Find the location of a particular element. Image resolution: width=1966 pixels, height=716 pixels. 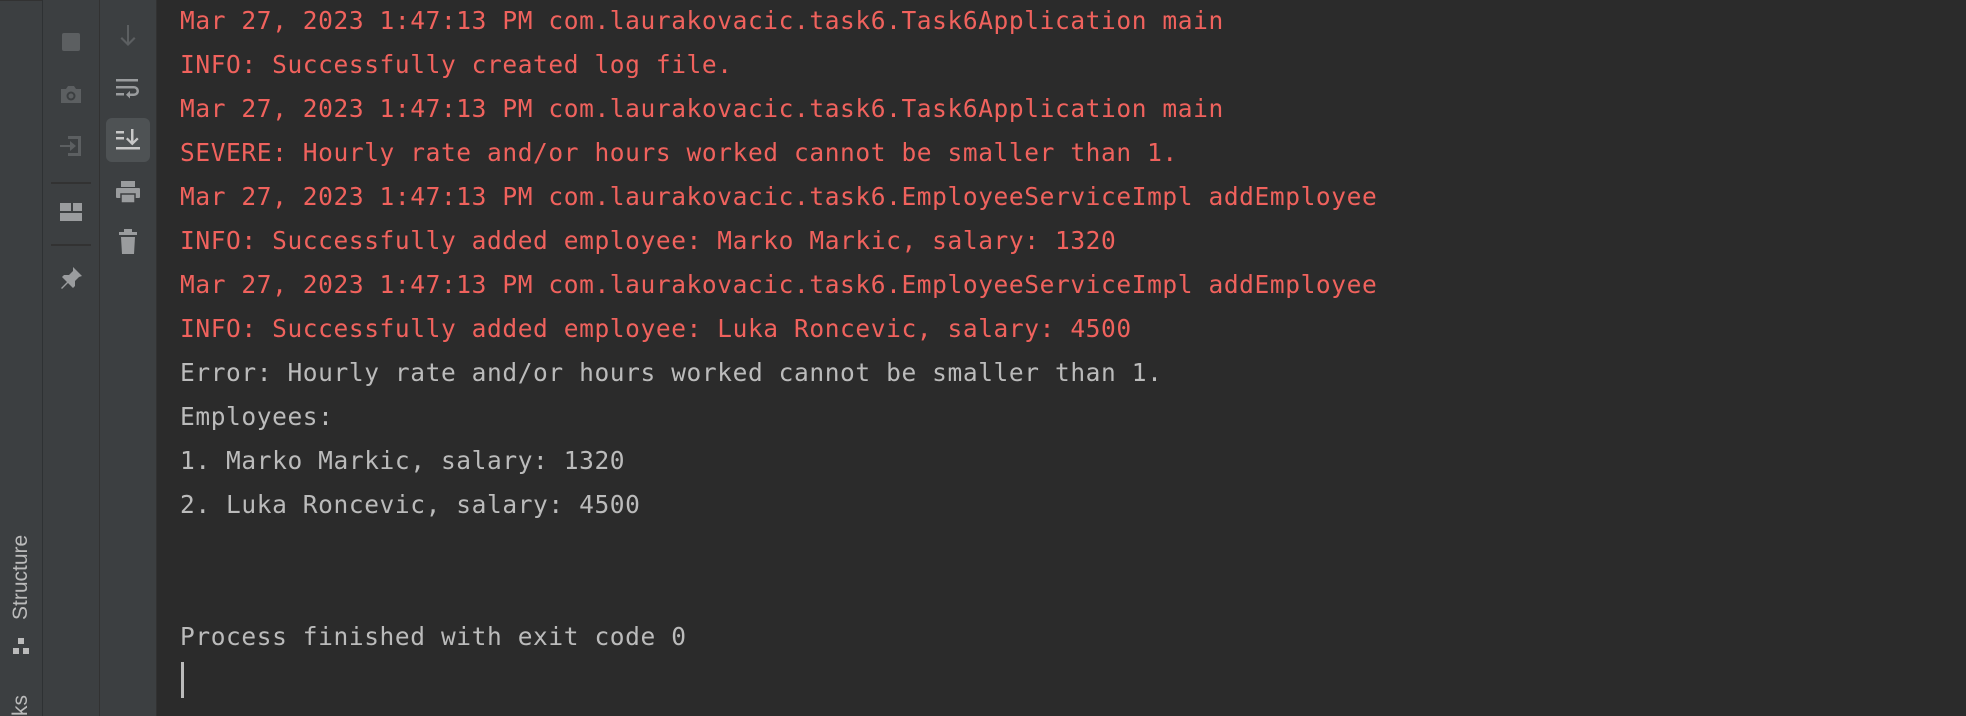

screenshot-button is located at coordinates (71, 94).